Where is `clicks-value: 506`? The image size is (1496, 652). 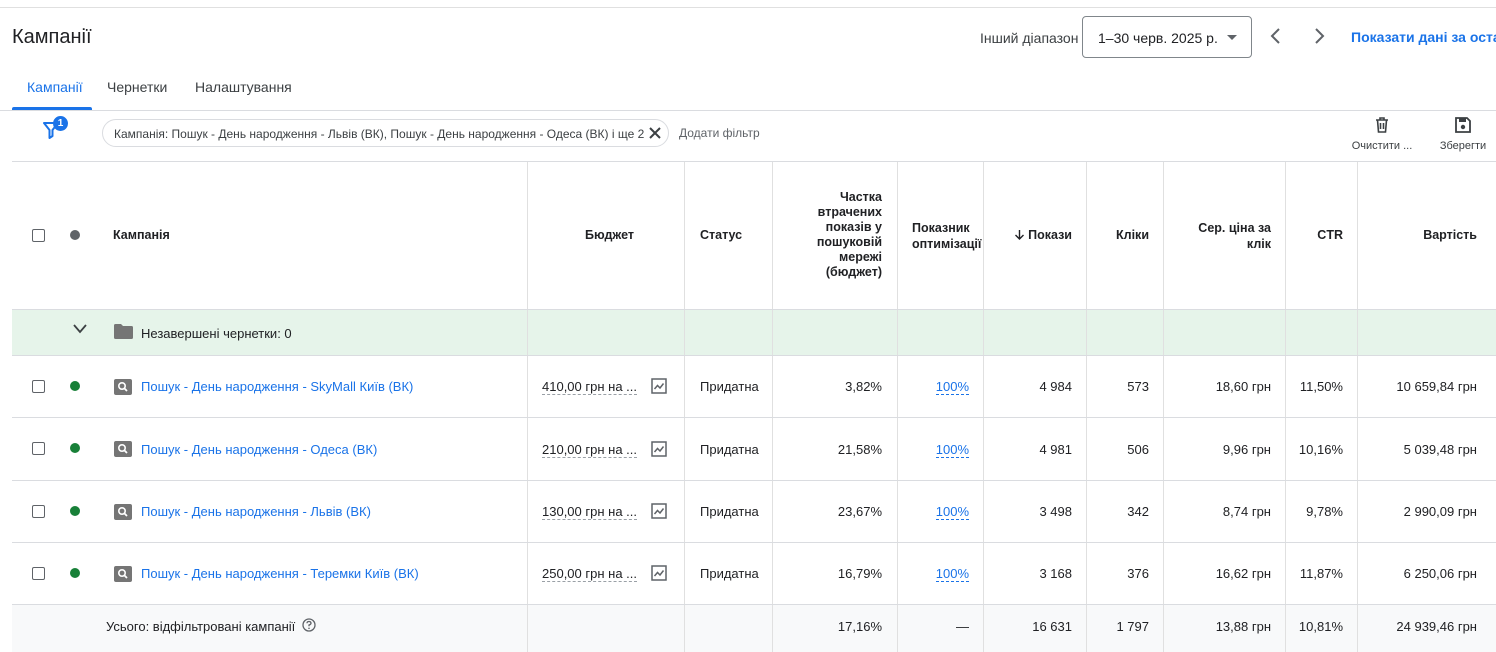
clicks-value: 506 is located at coordinates (1138, 449).